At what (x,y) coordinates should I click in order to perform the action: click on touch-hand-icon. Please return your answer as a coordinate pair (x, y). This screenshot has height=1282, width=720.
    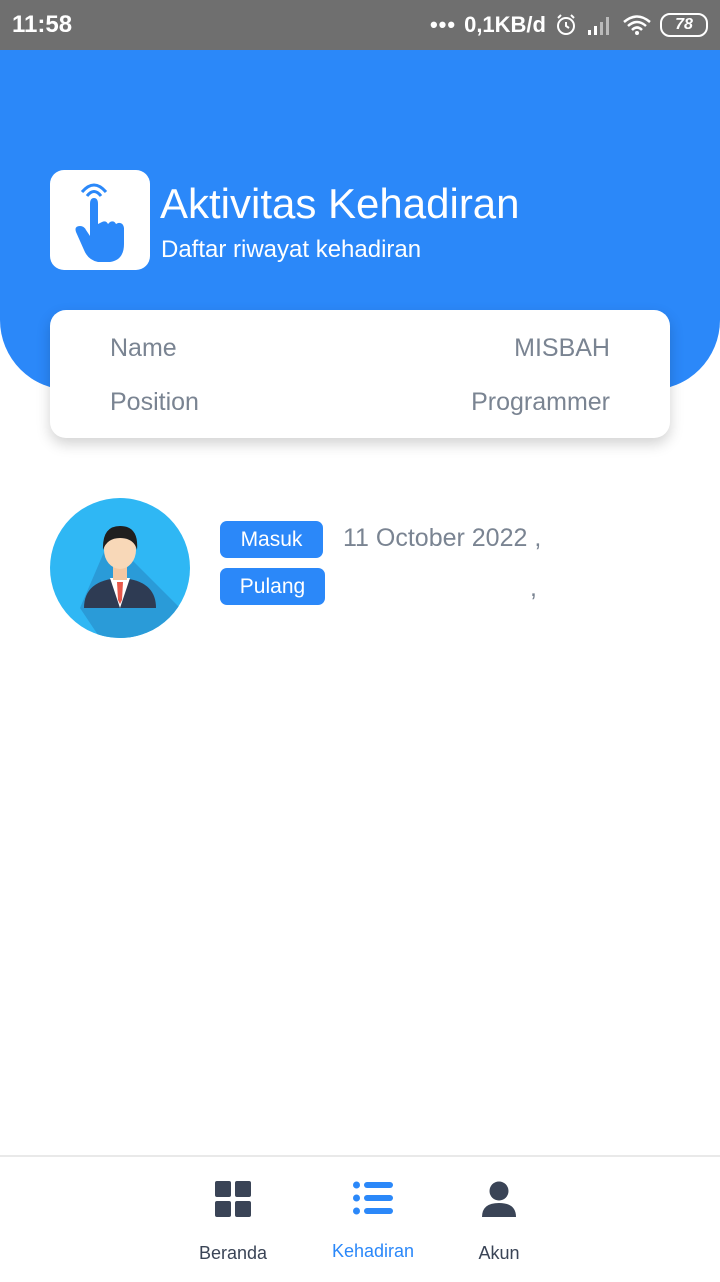
    Looking at the image, I should click on (99, 222).